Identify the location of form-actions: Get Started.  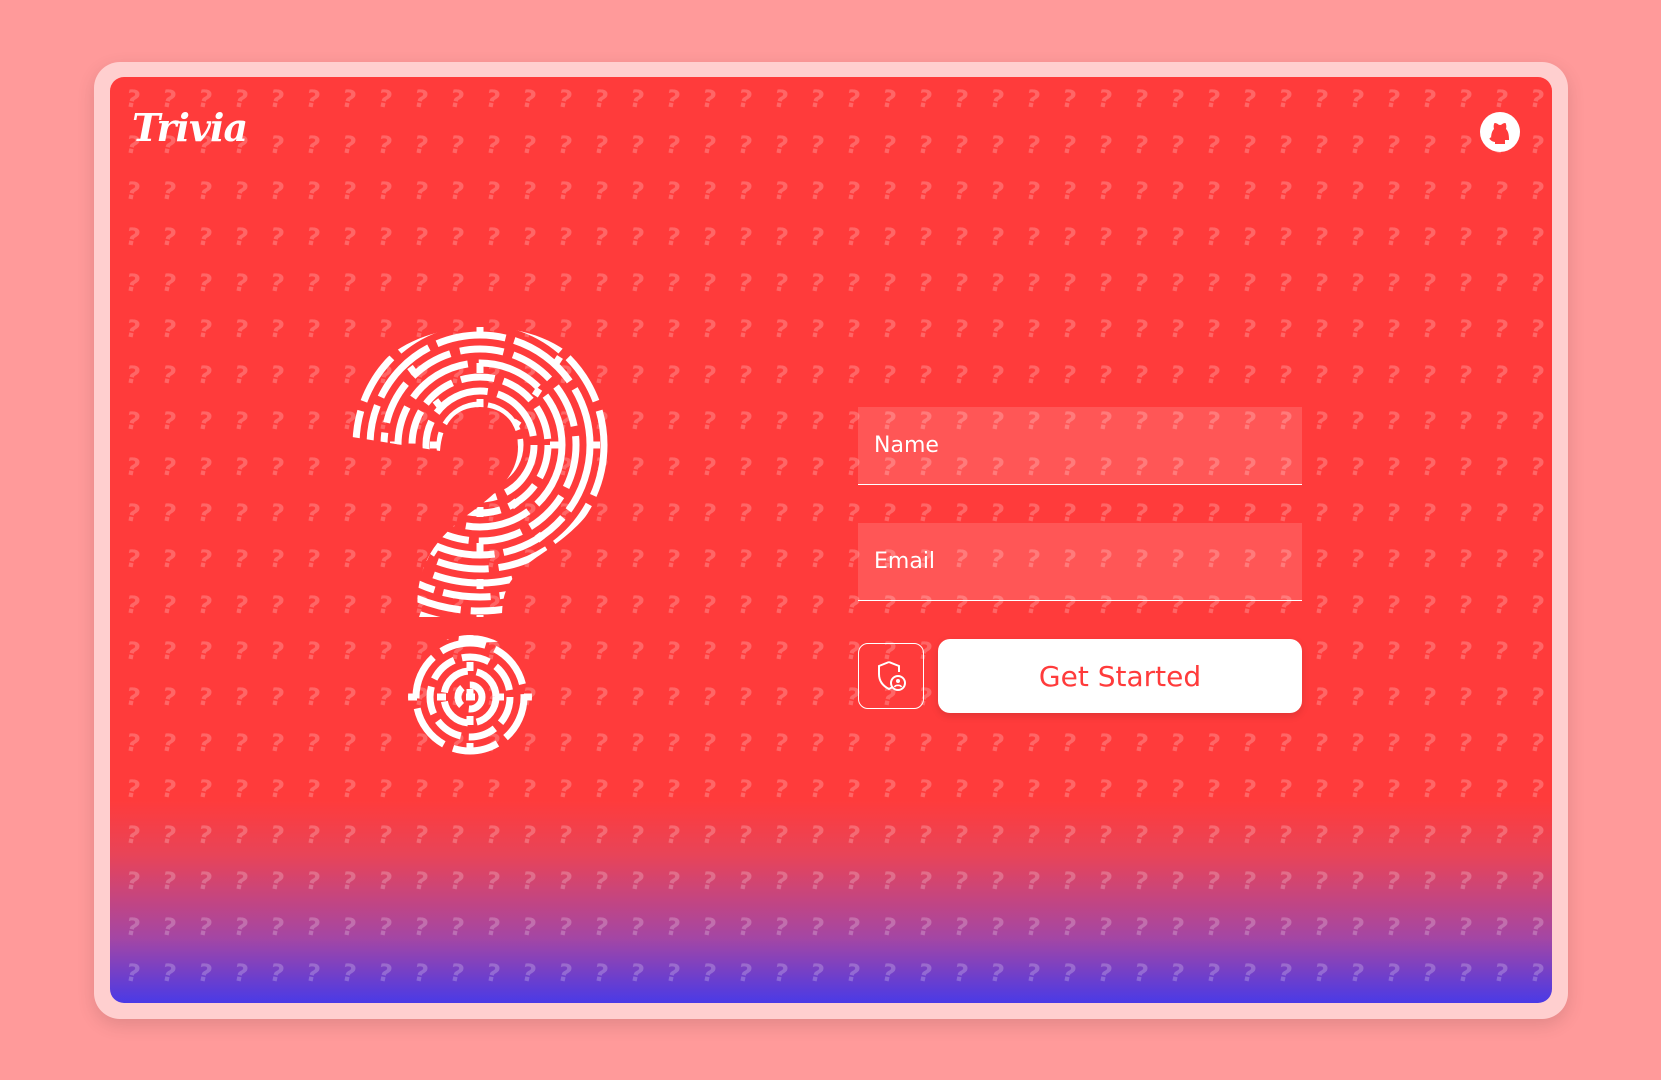
(1080, 676).